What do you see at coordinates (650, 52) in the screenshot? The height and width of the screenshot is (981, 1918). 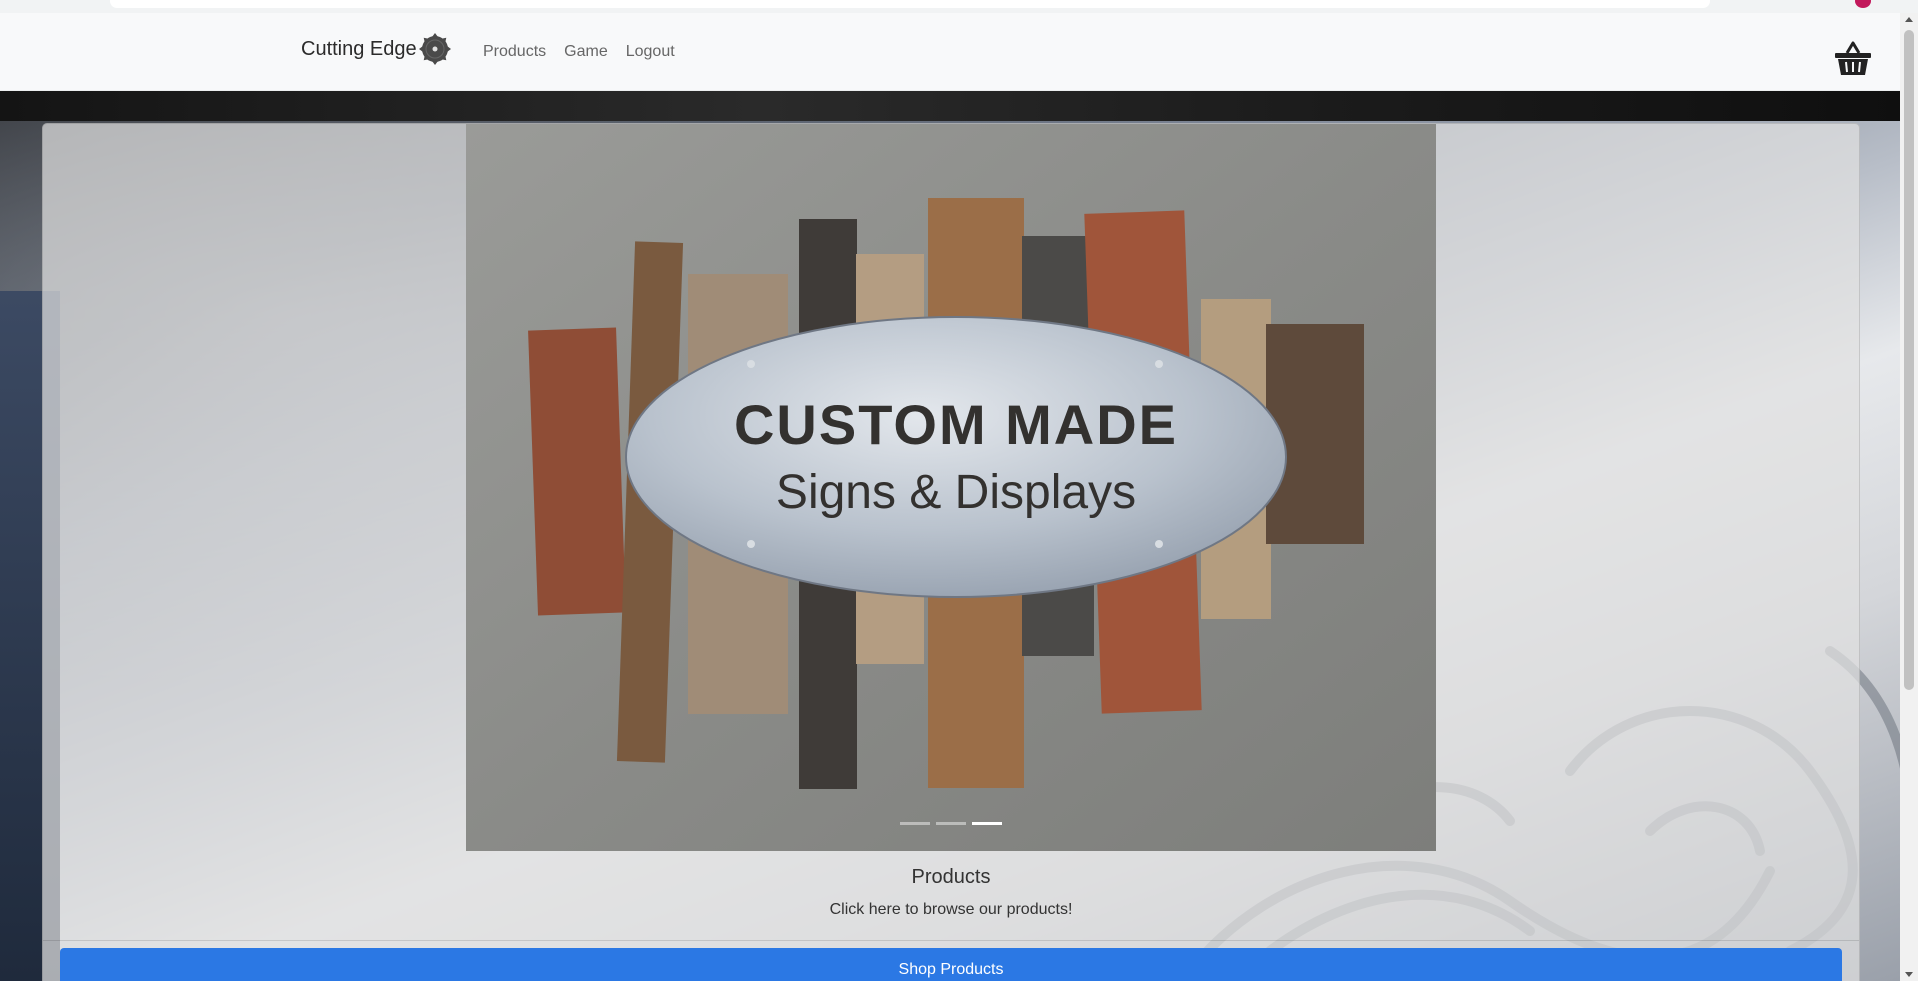 I see `nav-link-logout: Logout` at bounding box center [650, 52].